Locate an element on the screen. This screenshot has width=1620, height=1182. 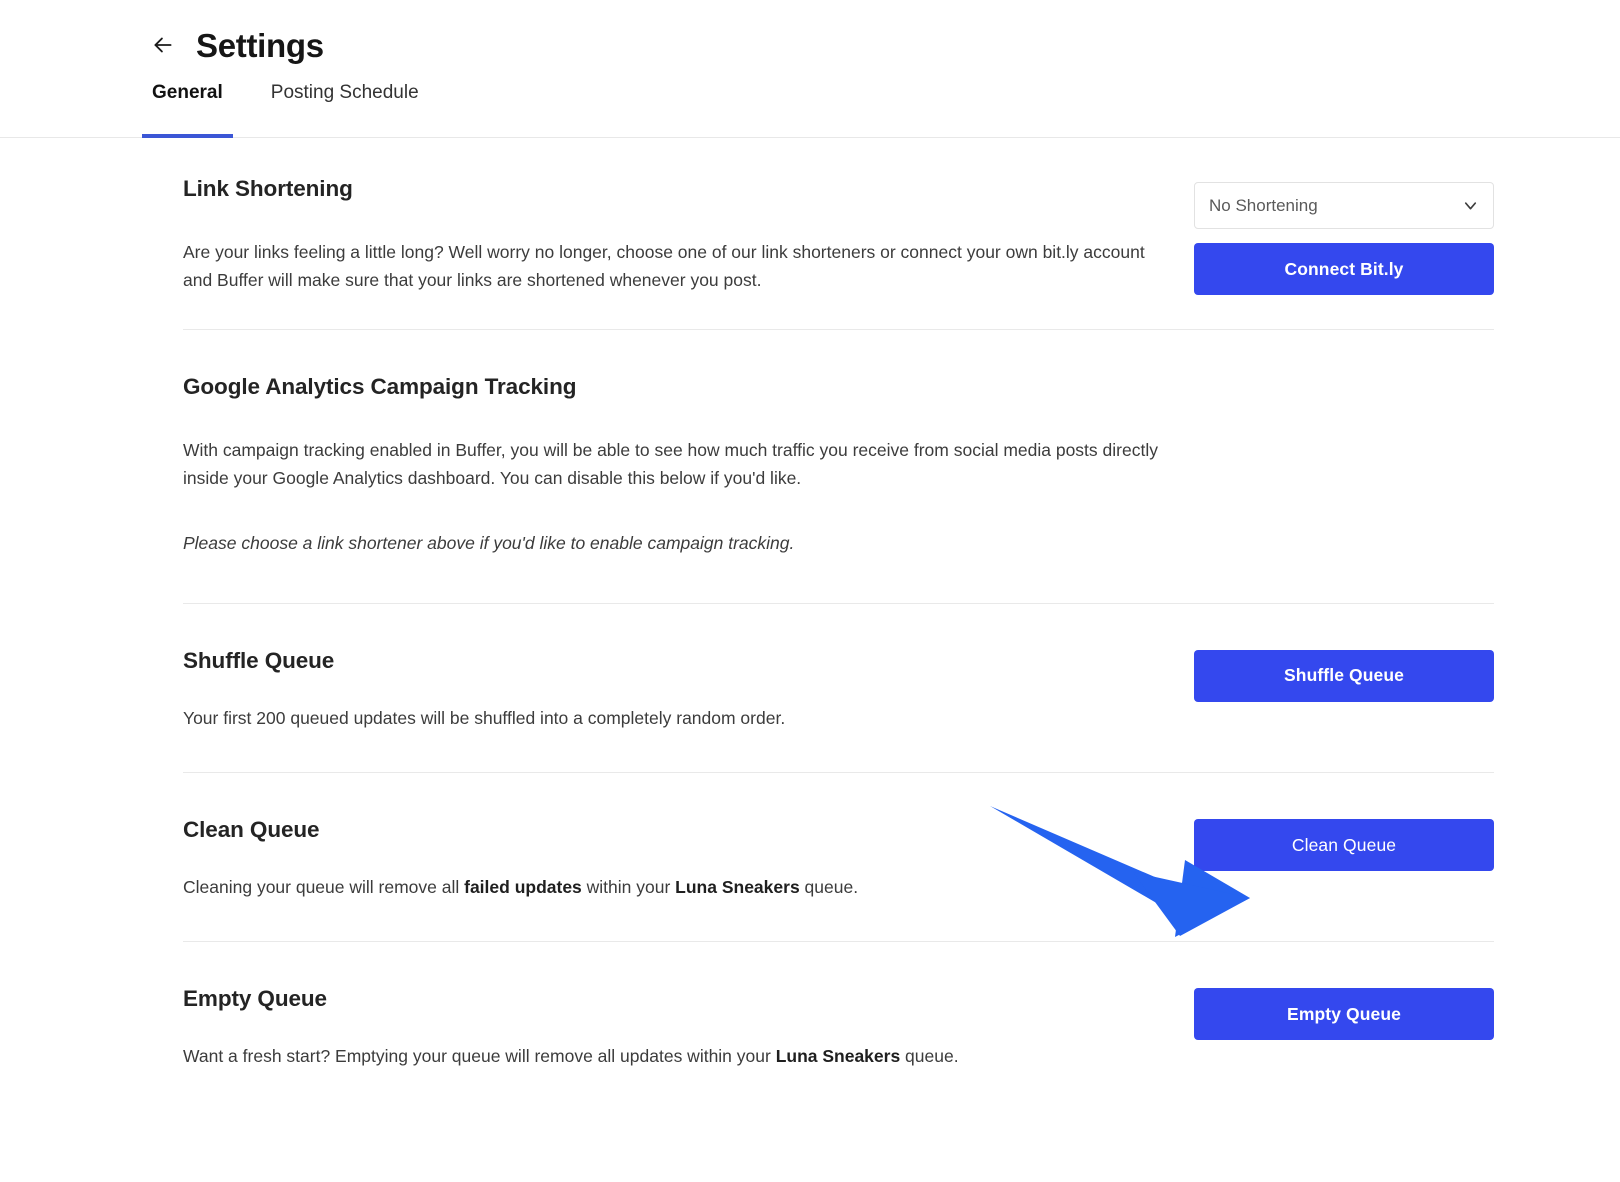
tab-general-label: General is located at coordinates (187, 92).